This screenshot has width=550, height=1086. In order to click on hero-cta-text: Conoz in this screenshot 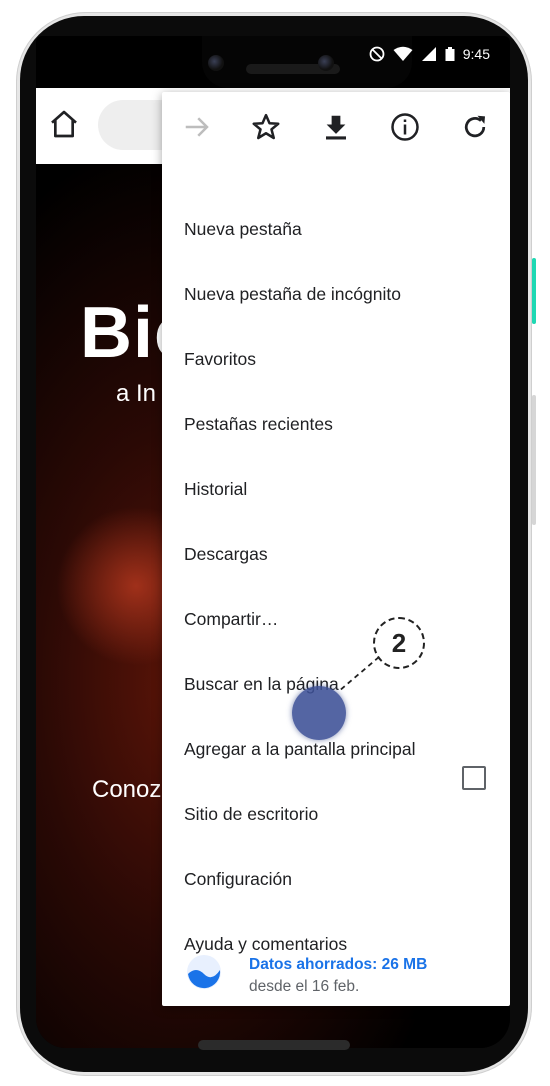, I will do `click(127, 789)`.